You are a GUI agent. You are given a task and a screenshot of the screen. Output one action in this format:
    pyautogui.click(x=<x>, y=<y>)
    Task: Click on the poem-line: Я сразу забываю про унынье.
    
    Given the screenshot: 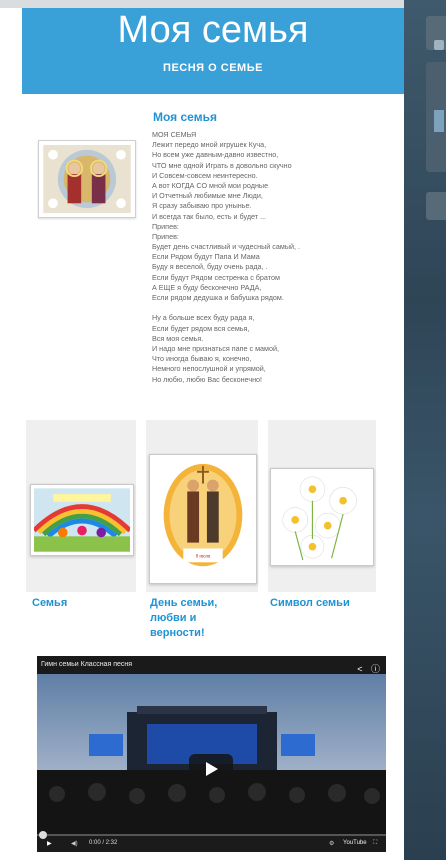 What is the action you would take?
    pyautogui.click(x=202, y=206)
    